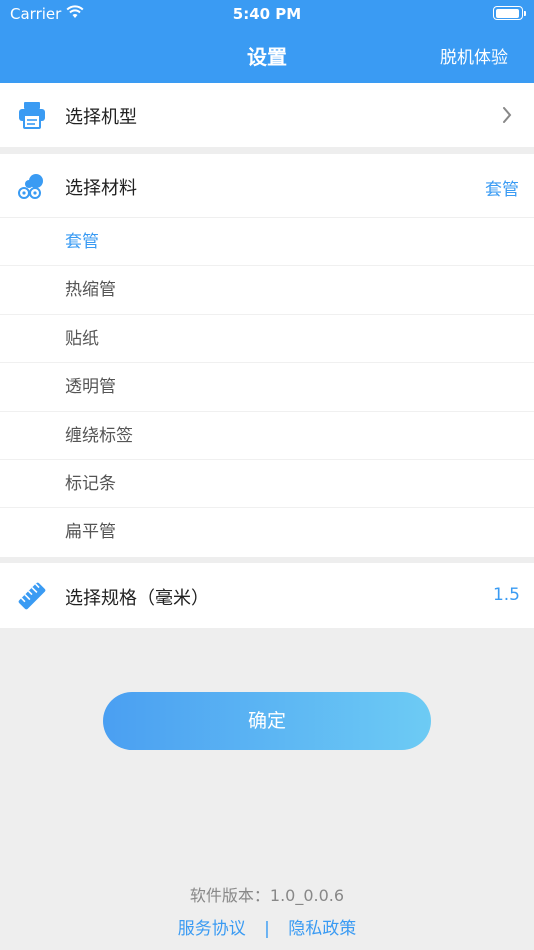 The height and width of the screenshot is (950, 534). I want to click on material-option-transparent-tube: 透明管, so click(267, 387).